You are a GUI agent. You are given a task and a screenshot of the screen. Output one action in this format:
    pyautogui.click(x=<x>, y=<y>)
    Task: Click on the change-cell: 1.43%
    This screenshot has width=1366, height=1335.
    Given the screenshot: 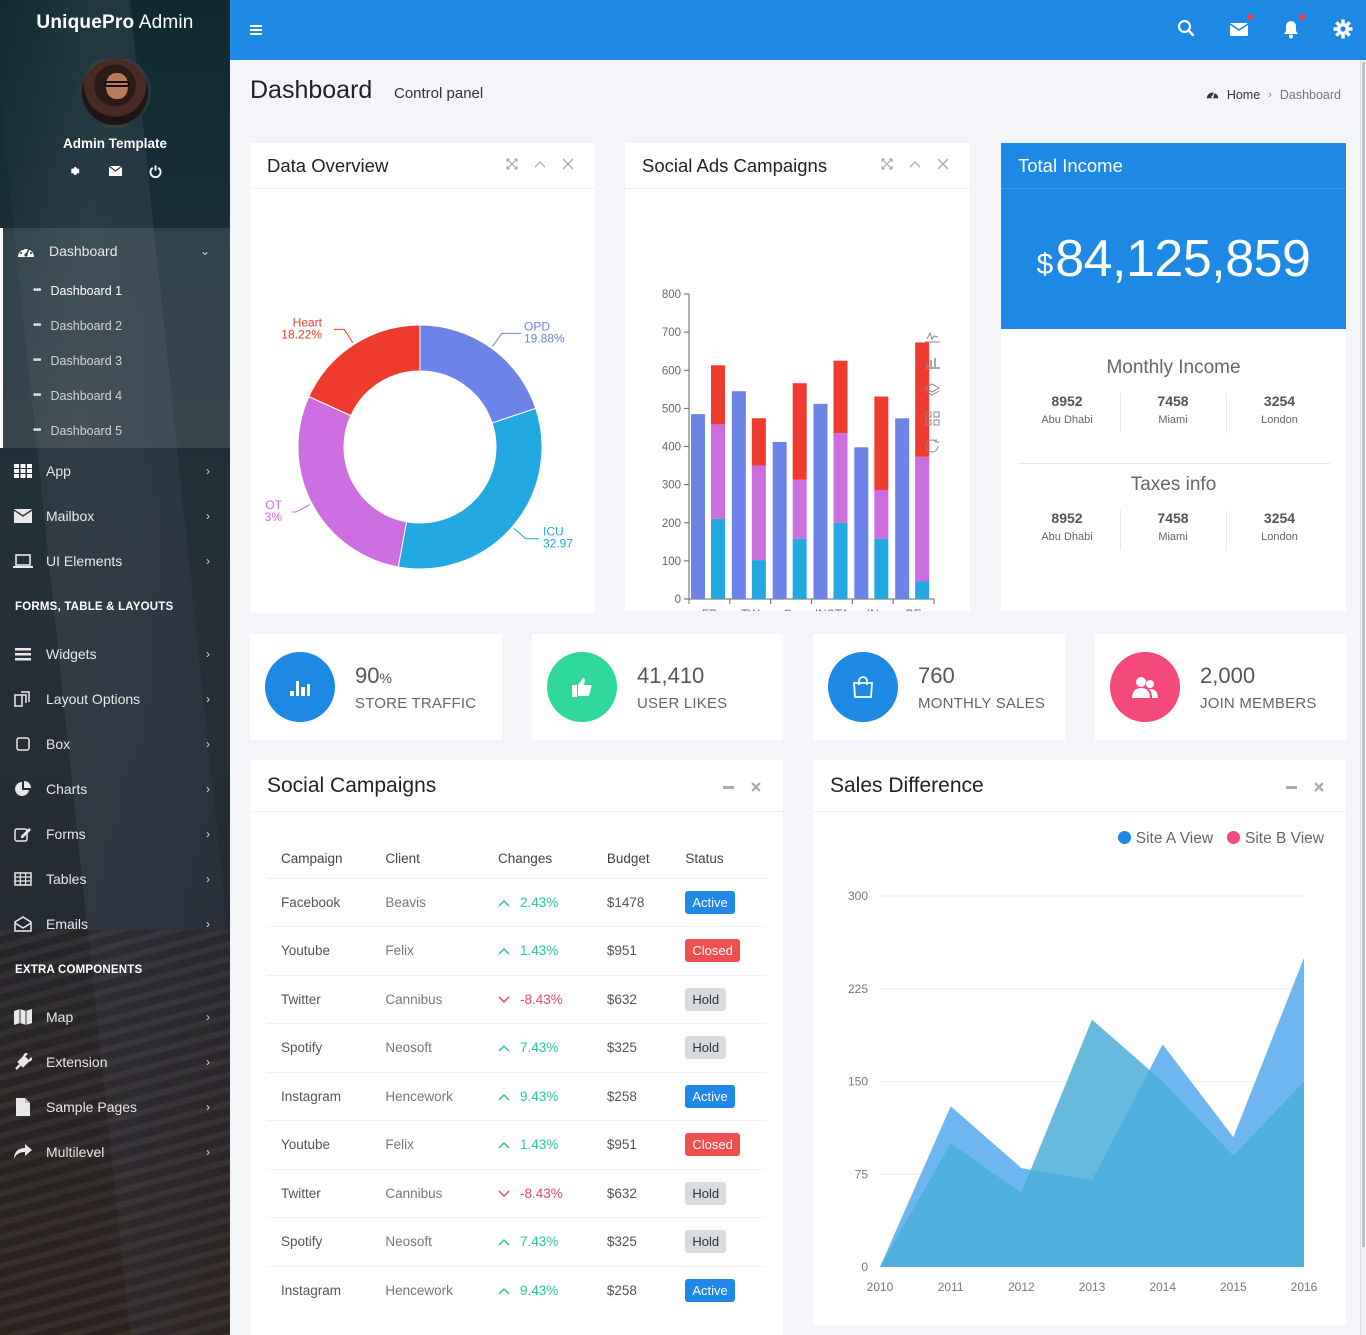 What is the action you would take?
    pyautogui.click(x=538, y=1145)
    